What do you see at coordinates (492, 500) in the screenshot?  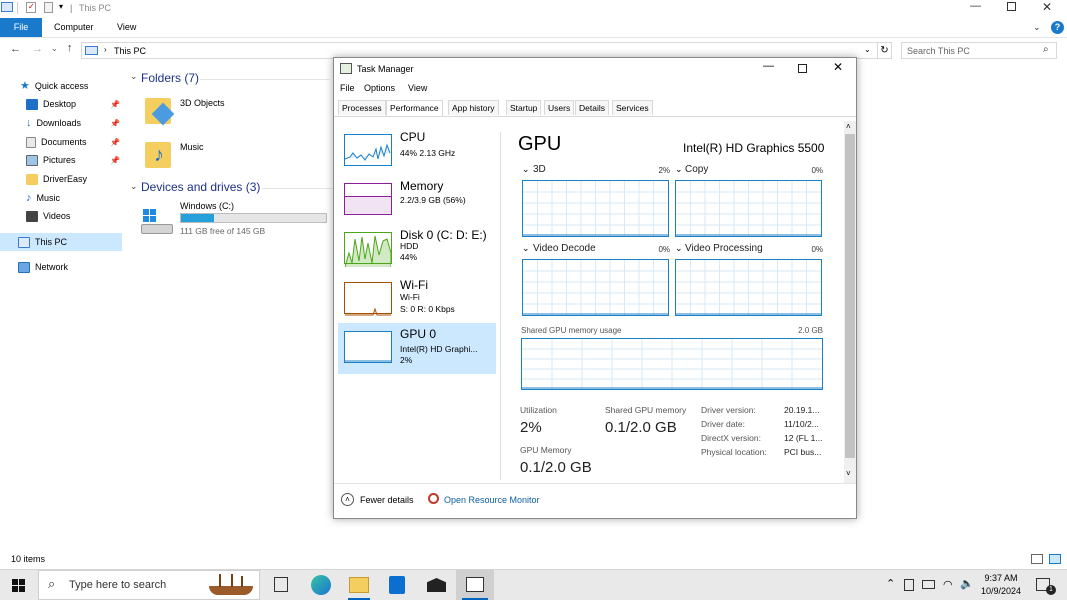 I see `open-resource-monitor-link: Open Resource Monitor` at bounding box center [492, 500].